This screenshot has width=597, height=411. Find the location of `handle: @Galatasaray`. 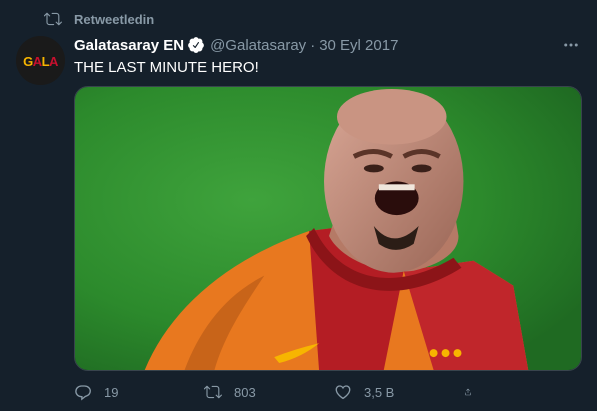

handle: @Galatasaray is located at coordinates (258, 45).